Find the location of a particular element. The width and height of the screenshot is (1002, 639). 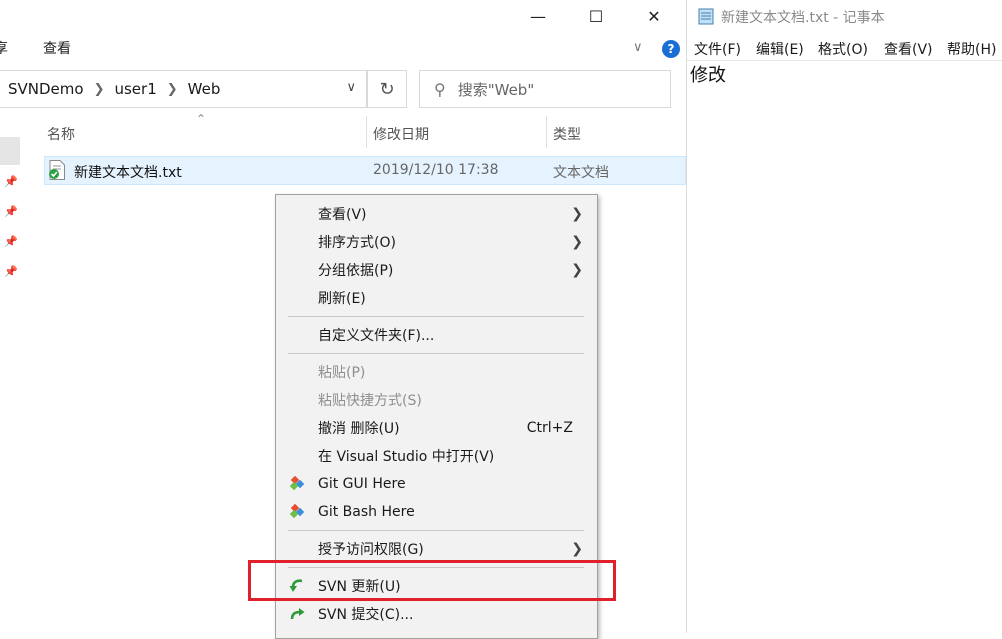

notepad-text-area: 修改 is located at coordinates (708, 74).